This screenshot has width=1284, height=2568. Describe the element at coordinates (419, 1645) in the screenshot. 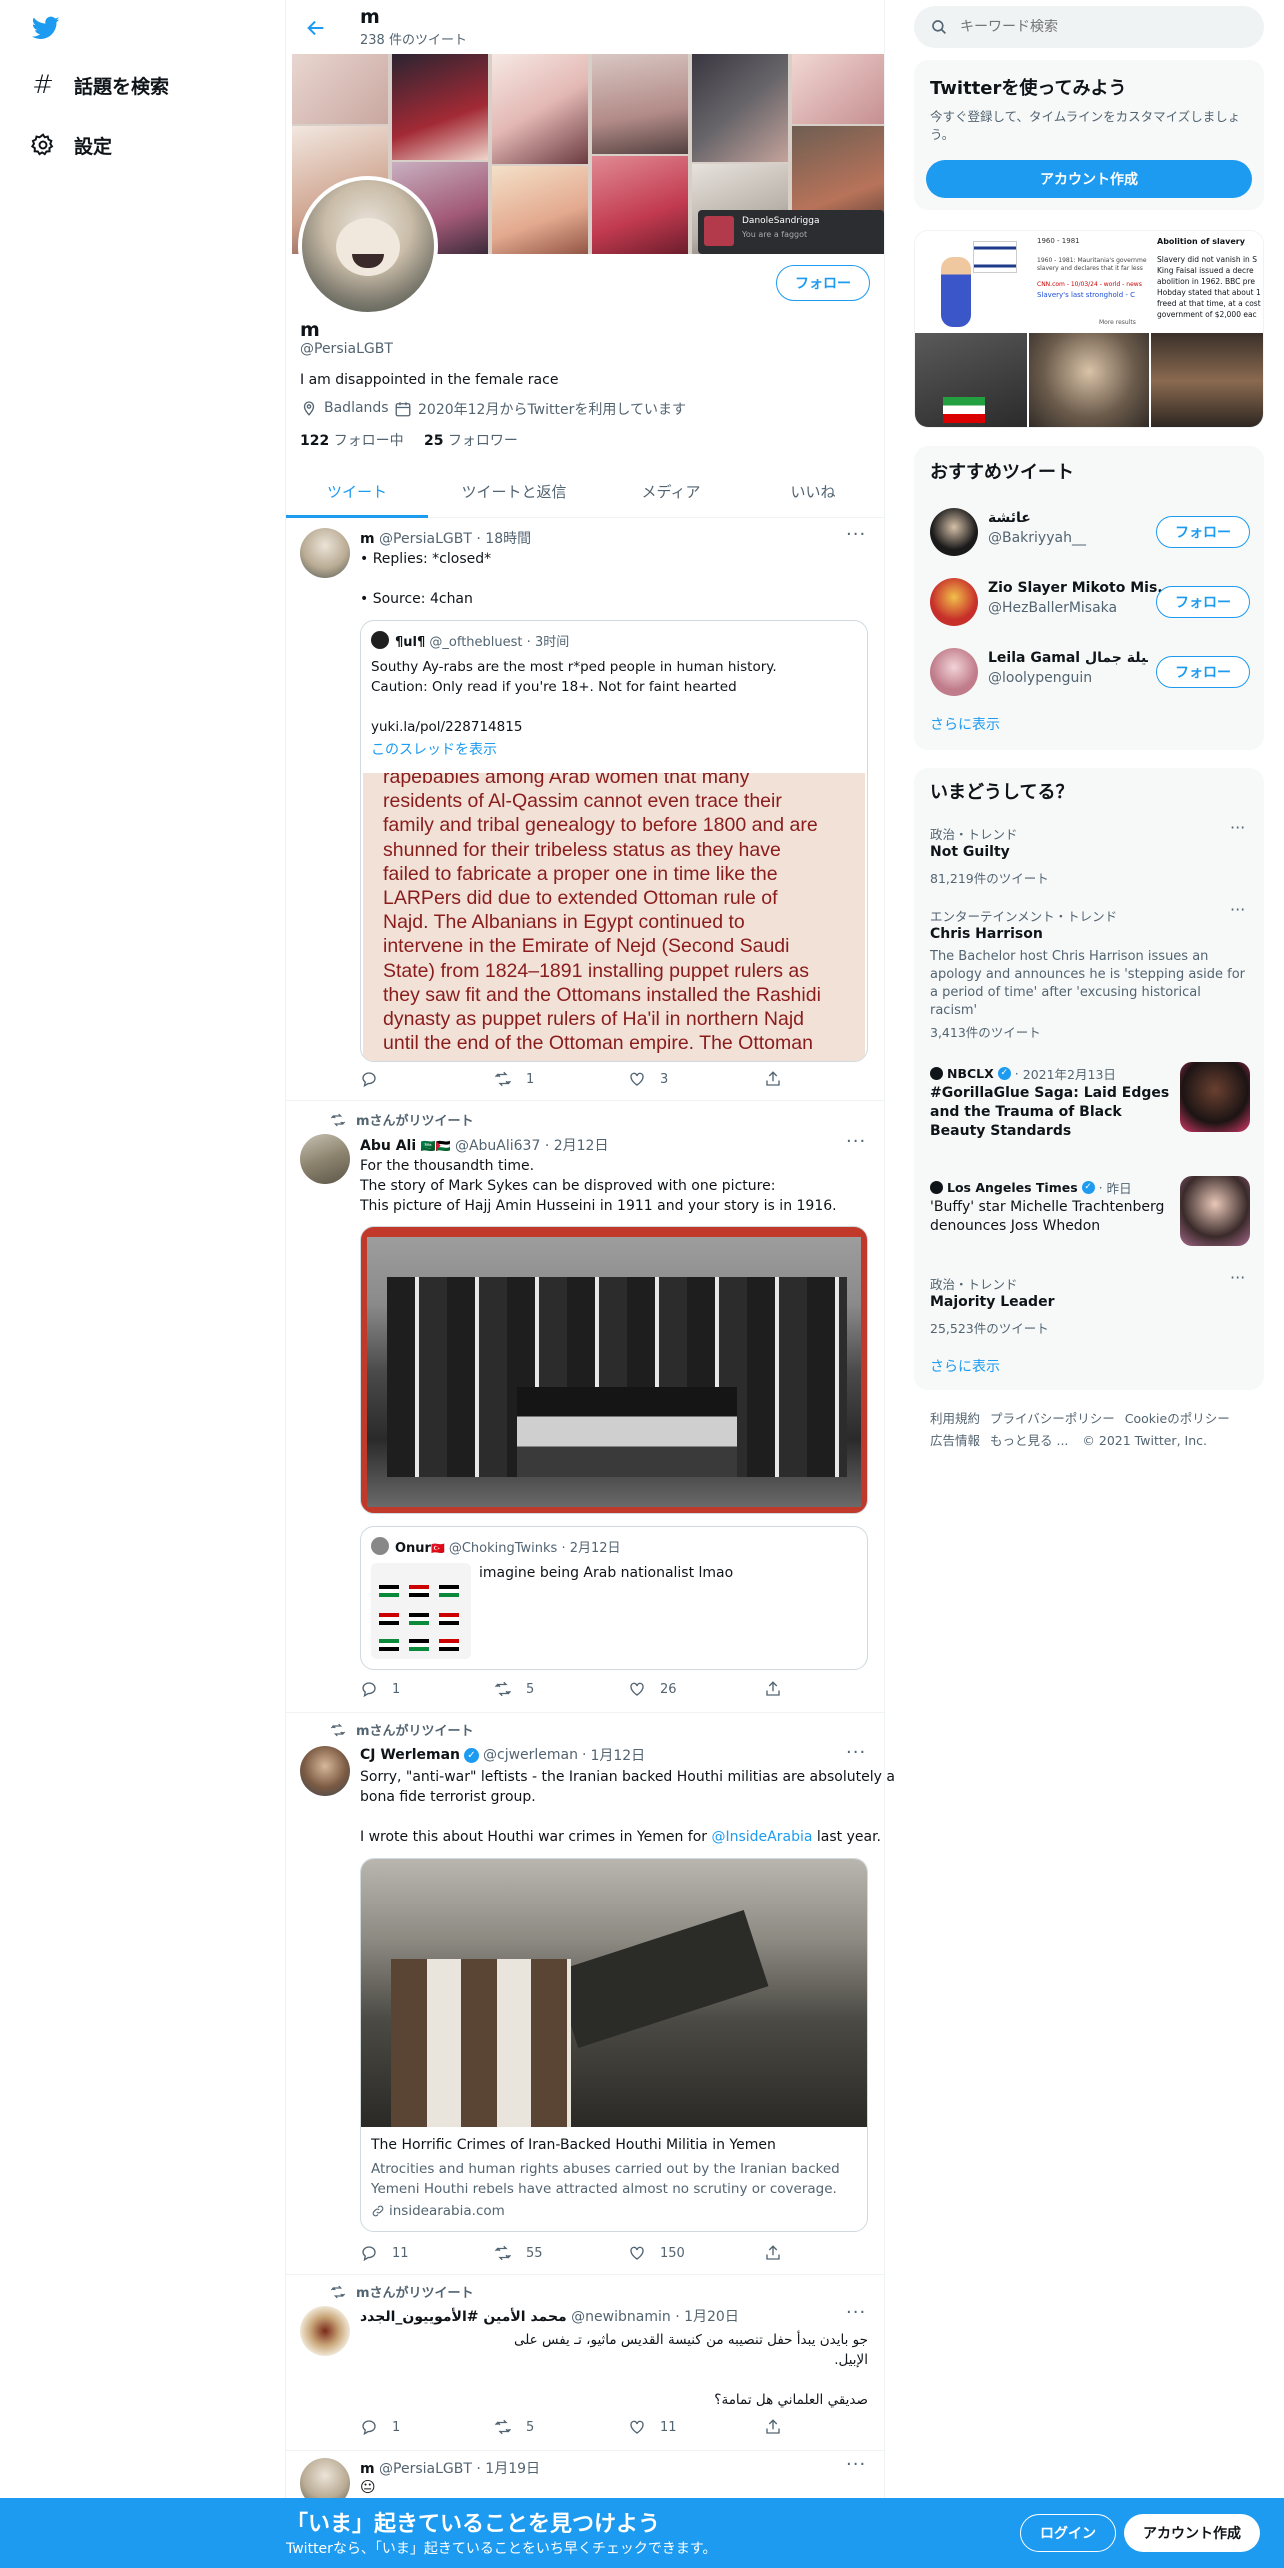

I see `thumbnail-flag` at that location.